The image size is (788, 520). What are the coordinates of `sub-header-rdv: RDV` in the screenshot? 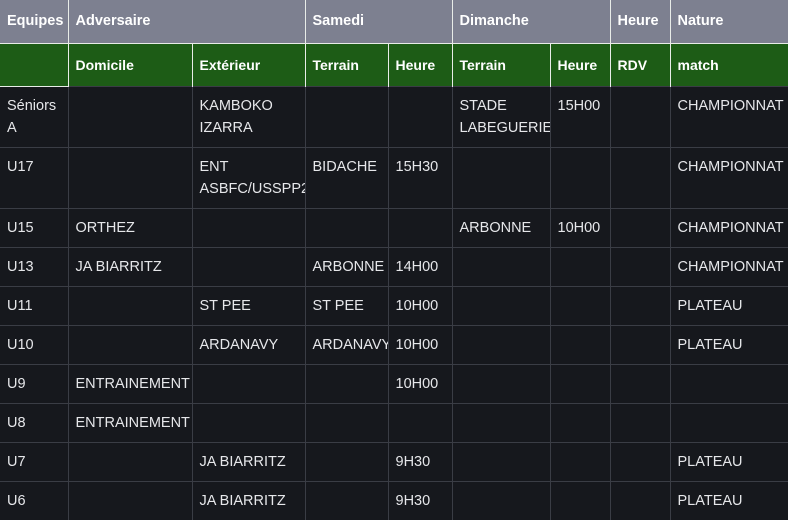 It's located at (640, 64).